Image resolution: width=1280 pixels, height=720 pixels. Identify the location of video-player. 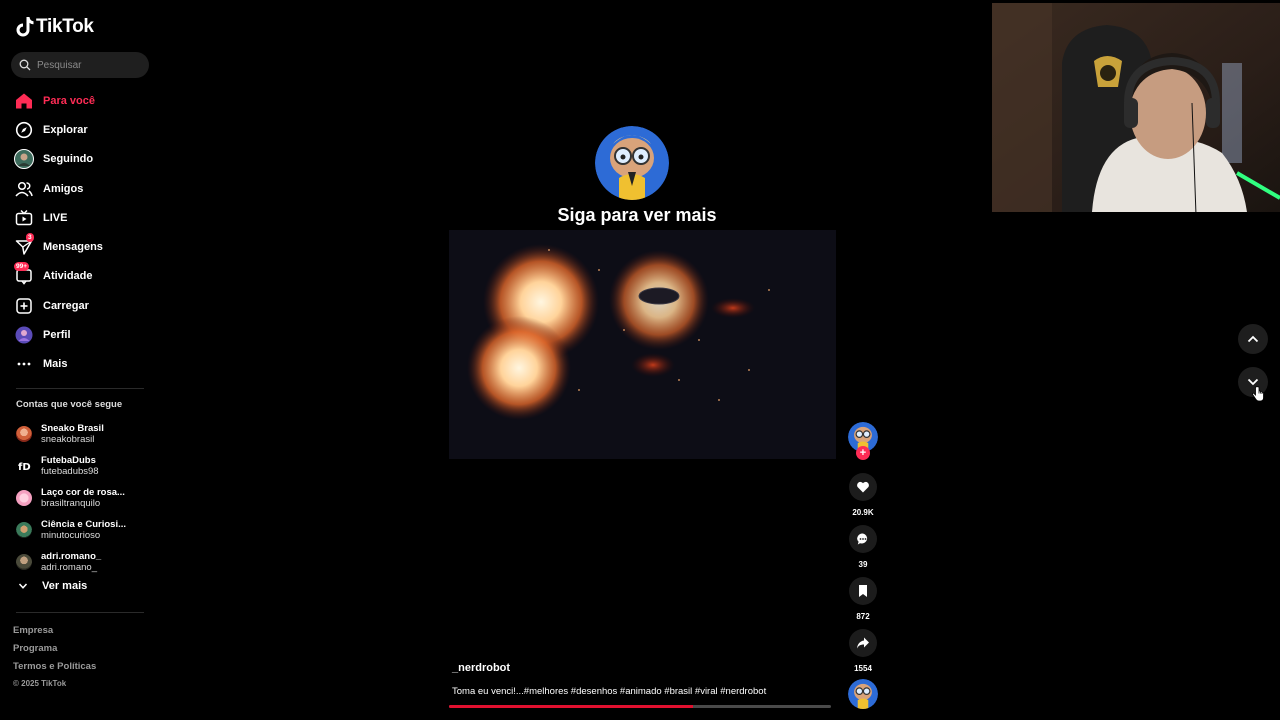
(642, 344).